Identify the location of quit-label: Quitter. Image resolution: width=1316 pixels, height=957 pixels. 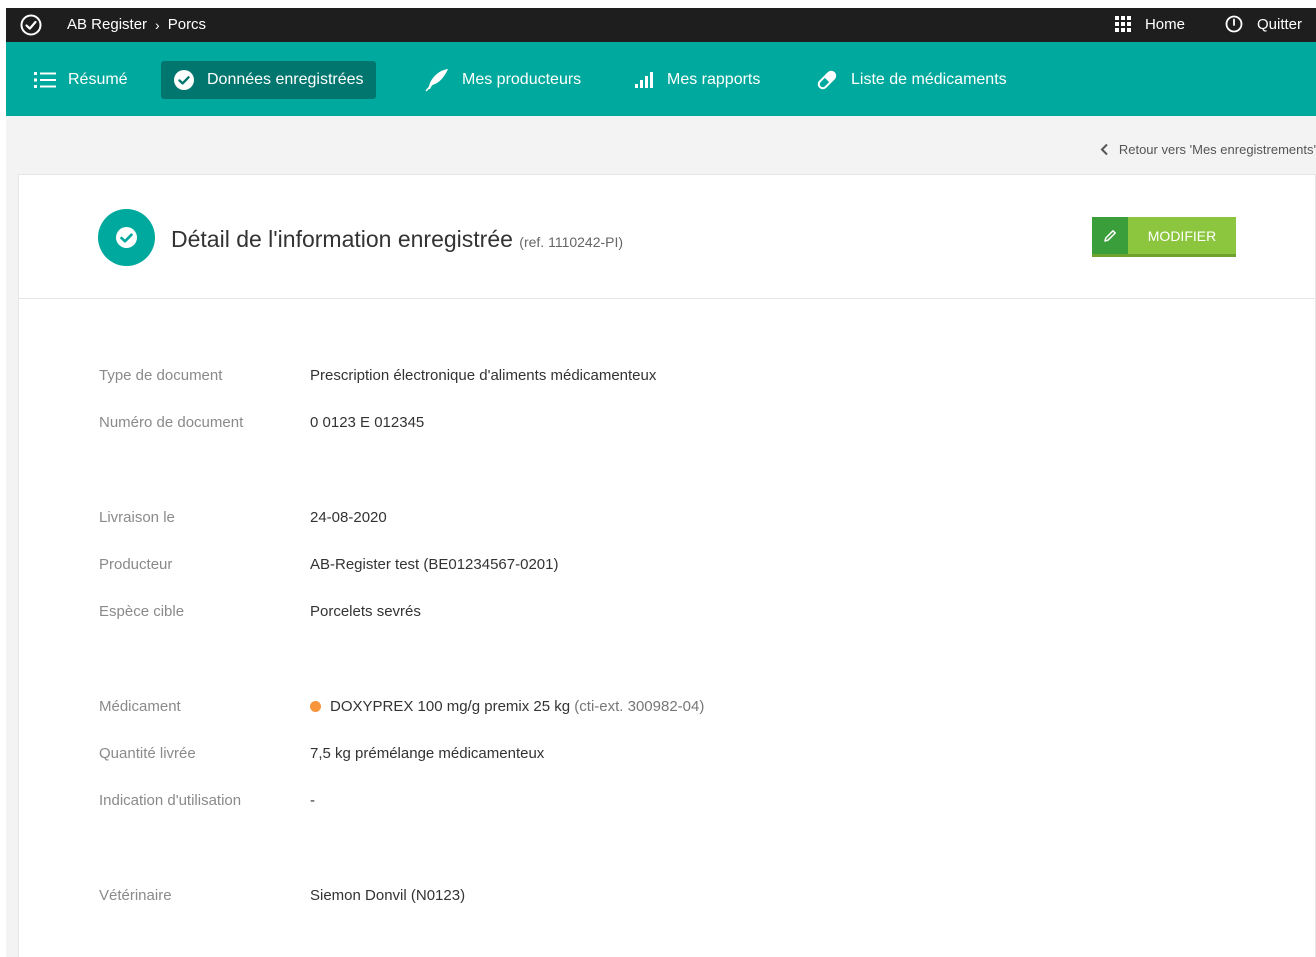
(1279, 24).